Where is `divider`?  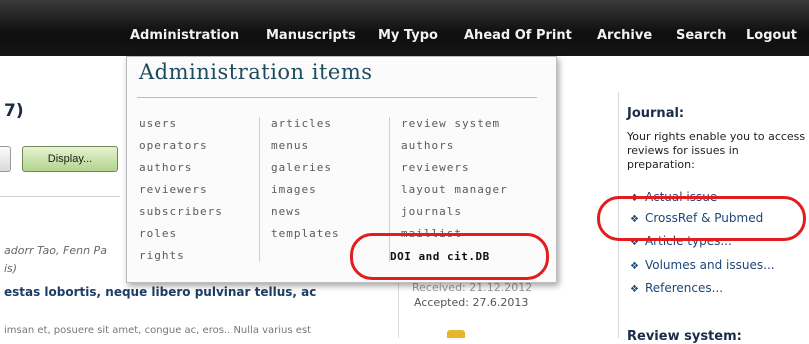 divider is located at coordinates (60, 196).